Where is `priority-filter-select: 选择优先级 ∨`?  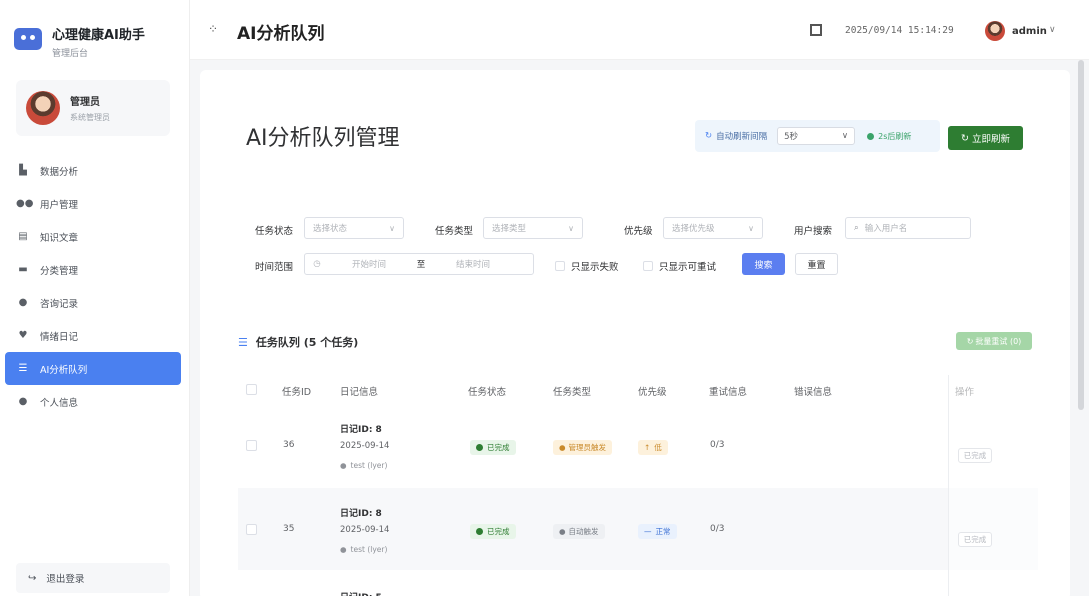 priority-filter-select: 选择优先级 ∨ is located at coordinates (713, 228).